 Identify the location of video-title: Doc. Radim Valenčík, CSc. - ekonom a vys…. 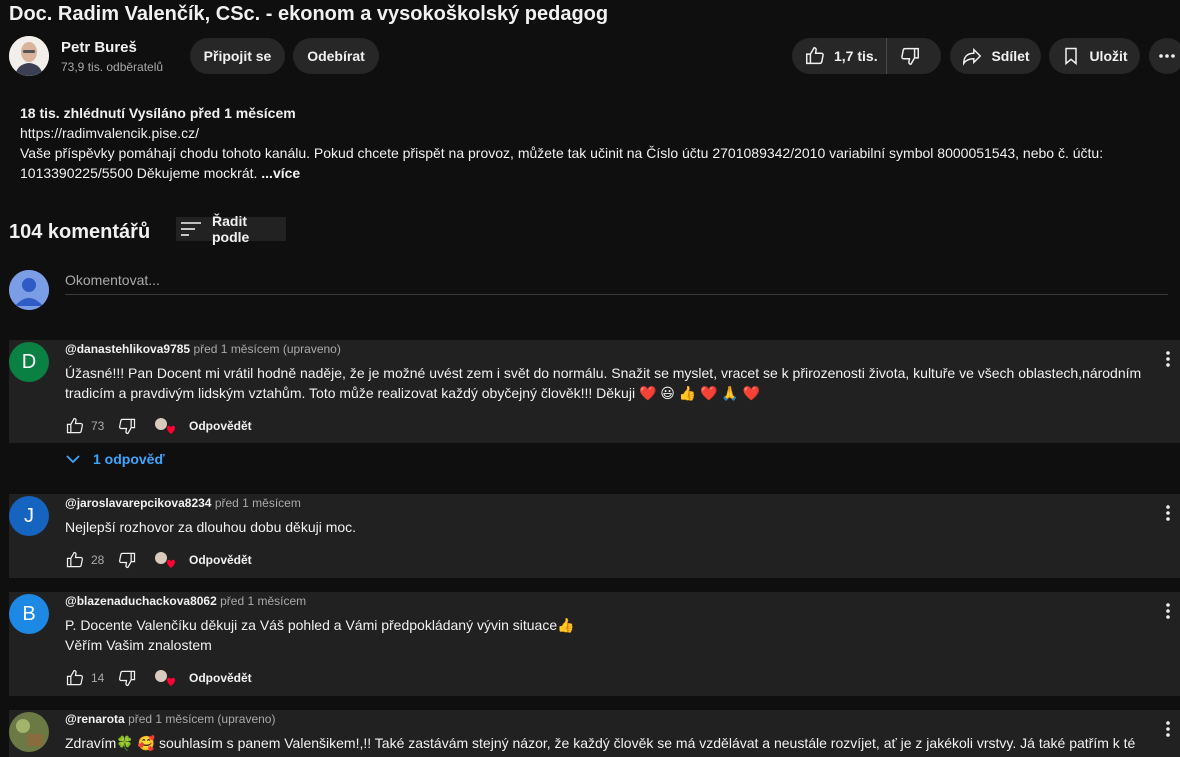
(309, 14).